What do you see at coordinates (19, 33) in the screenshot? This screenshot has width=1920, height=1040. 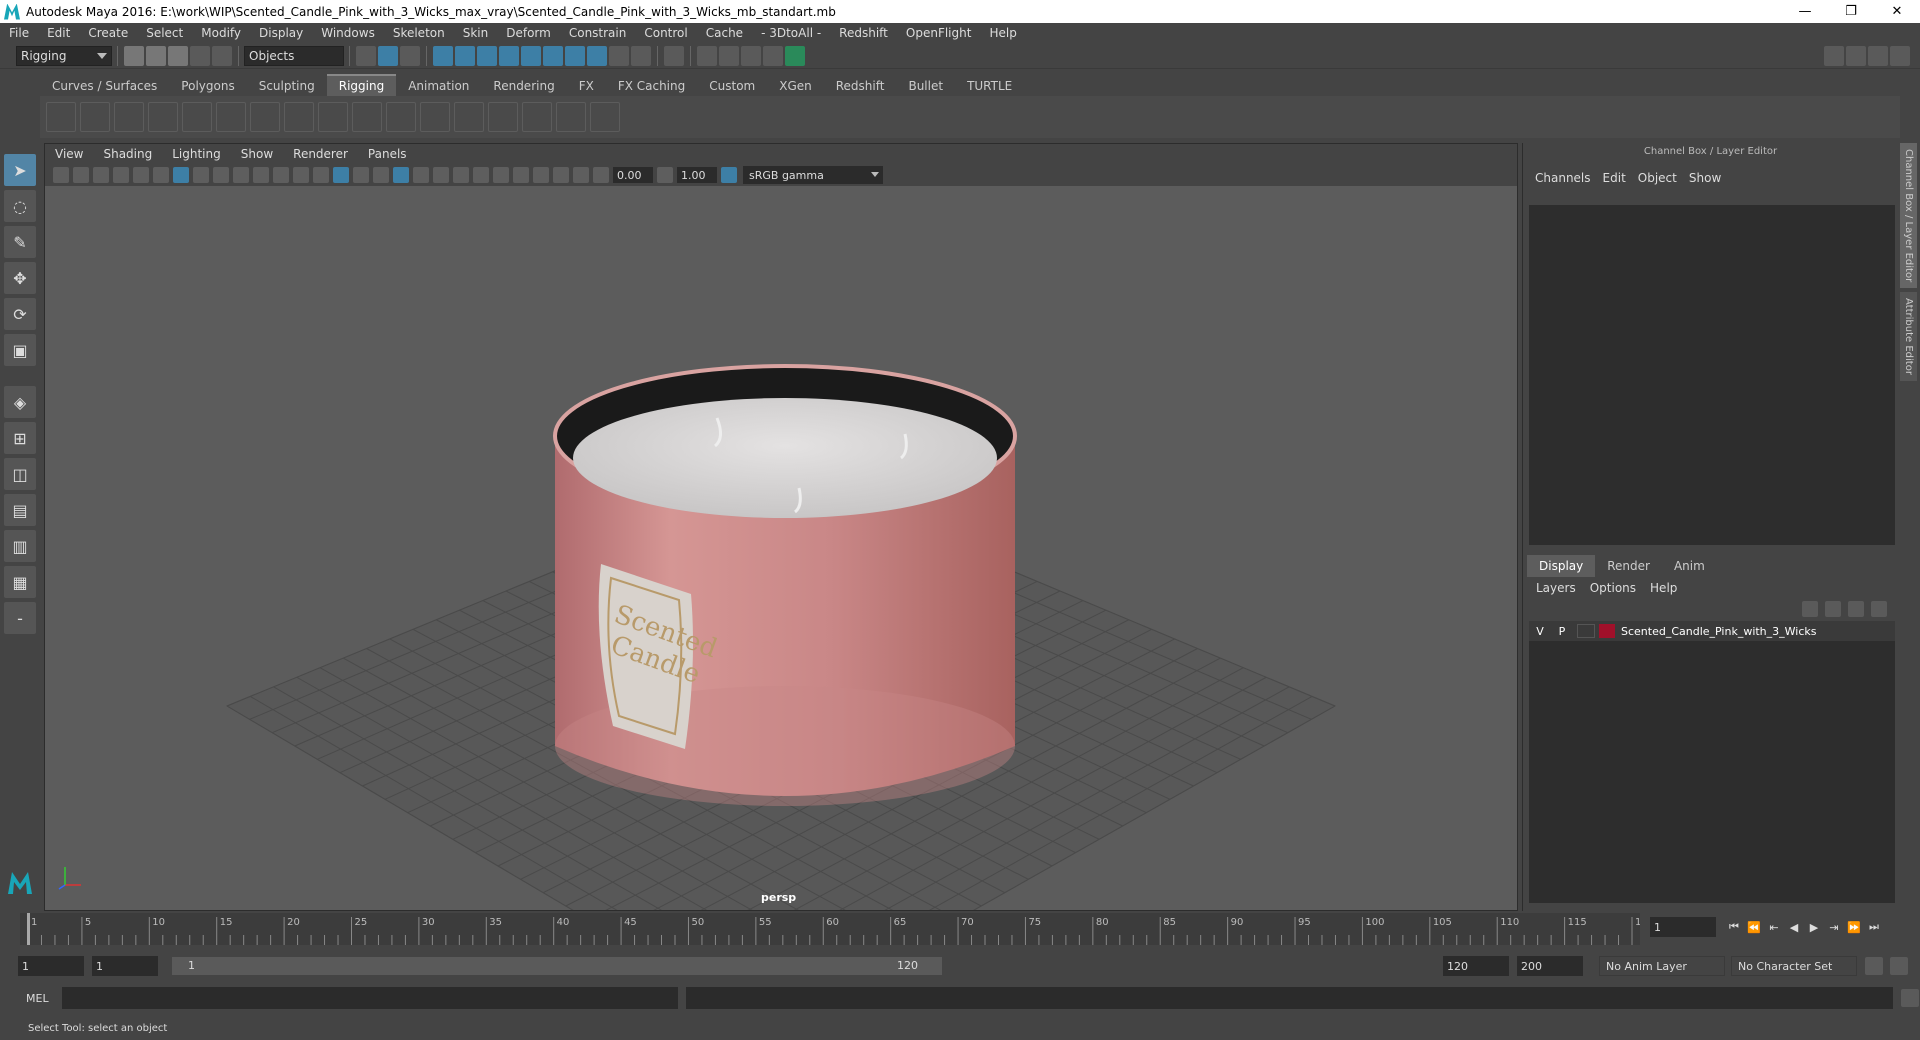 I see `menu-file: File` at bounding box center [19, 33].